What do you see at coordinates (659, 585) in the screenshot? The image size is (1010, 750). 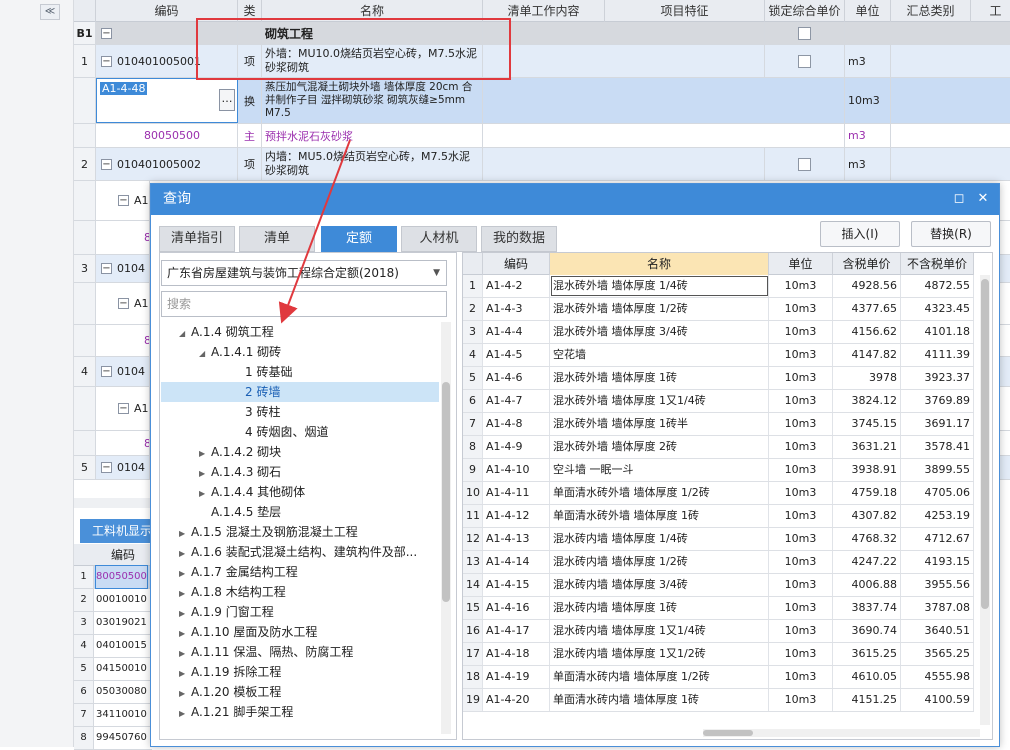 I see `name-cell: 混水砖内墙 墙体厚度 3/4砖` at bounding box center [659, 585].